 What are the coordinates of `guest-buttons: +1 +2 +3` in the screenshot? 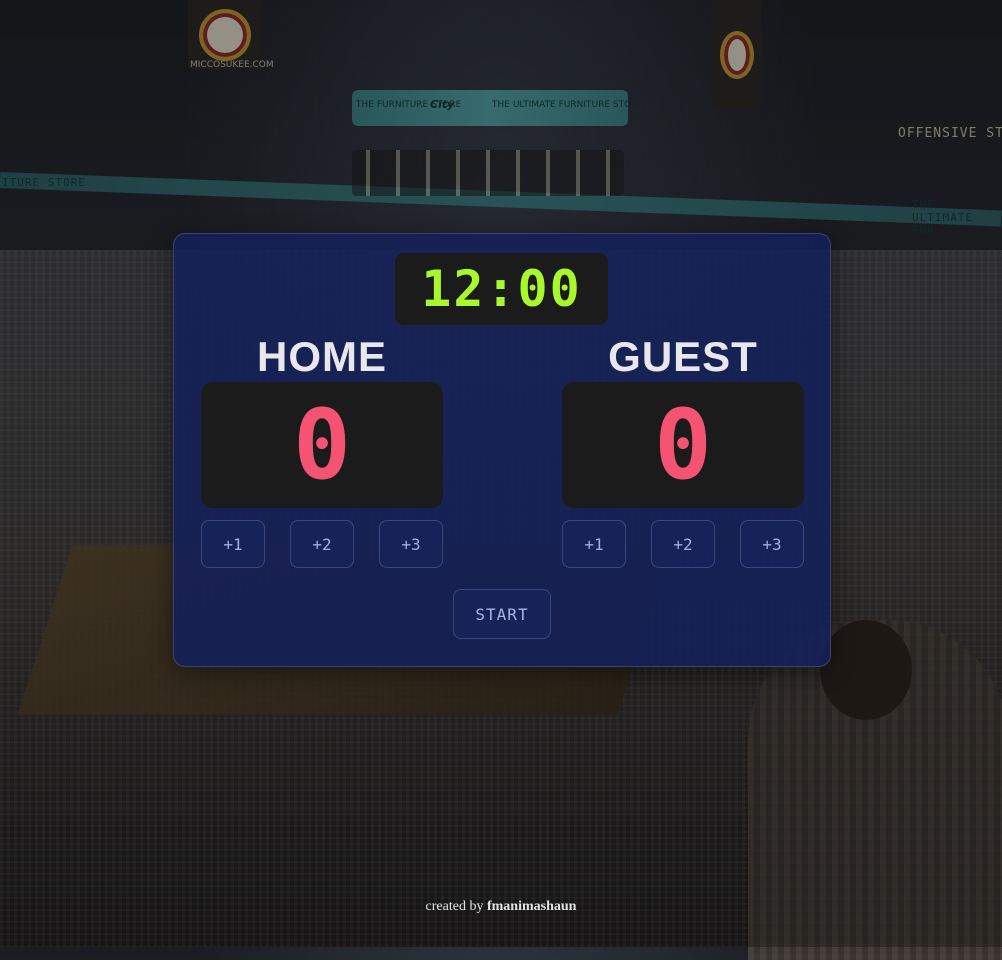 It's located at (683, 544).